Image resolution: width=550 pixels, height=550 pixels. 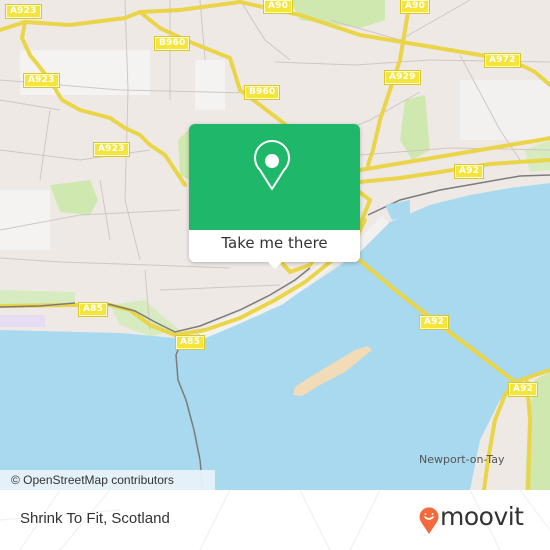 I want to click on popup-header, so click(x=274, y=177).